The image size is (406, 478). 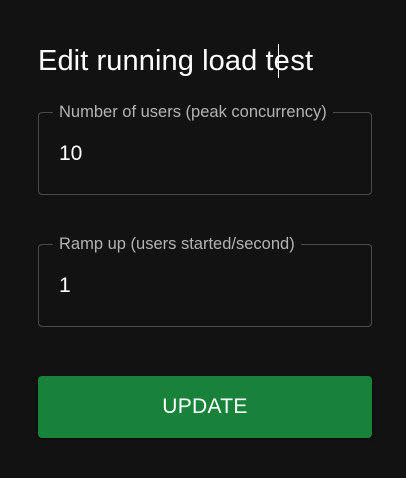 I want to click on ramp-up-input, so click(x=204, y=286).